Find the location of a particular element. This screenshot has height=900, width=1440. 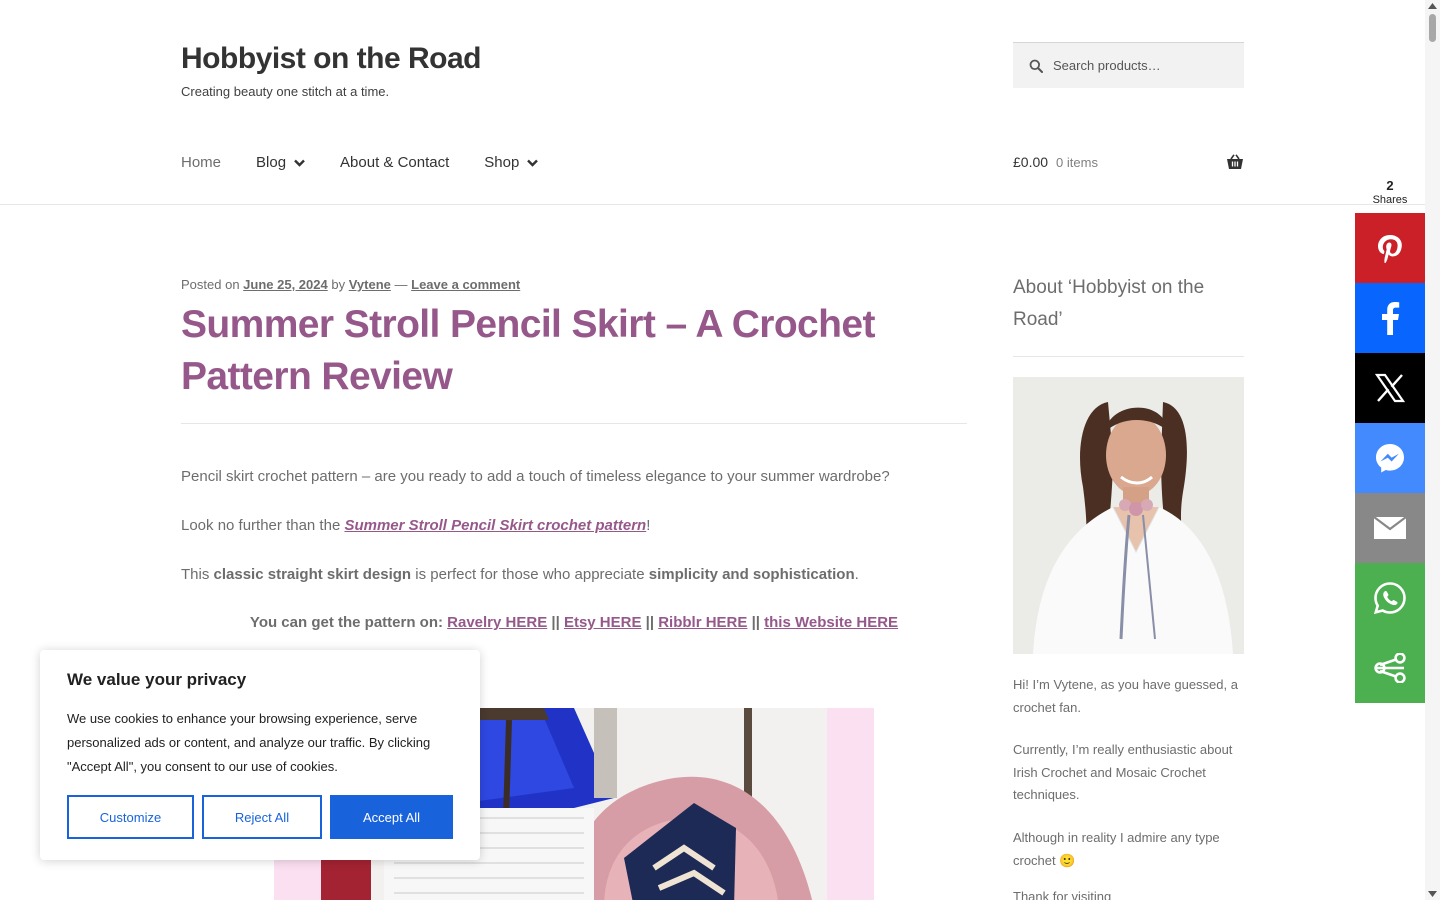

facebook-share-button is located at coordinates (1390, 318).